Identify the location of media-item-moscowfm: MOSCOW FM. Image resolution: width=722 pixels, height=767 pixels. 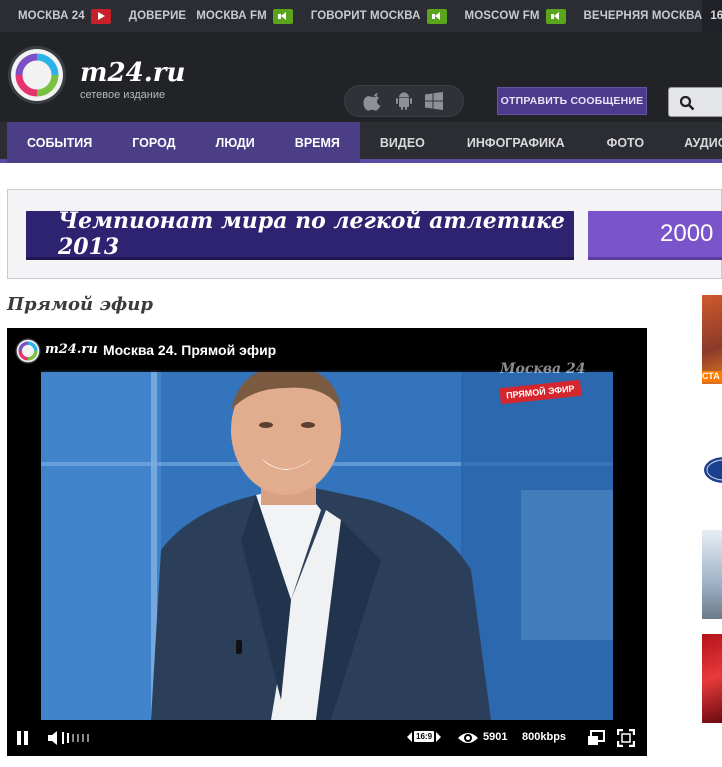
(506, 16).